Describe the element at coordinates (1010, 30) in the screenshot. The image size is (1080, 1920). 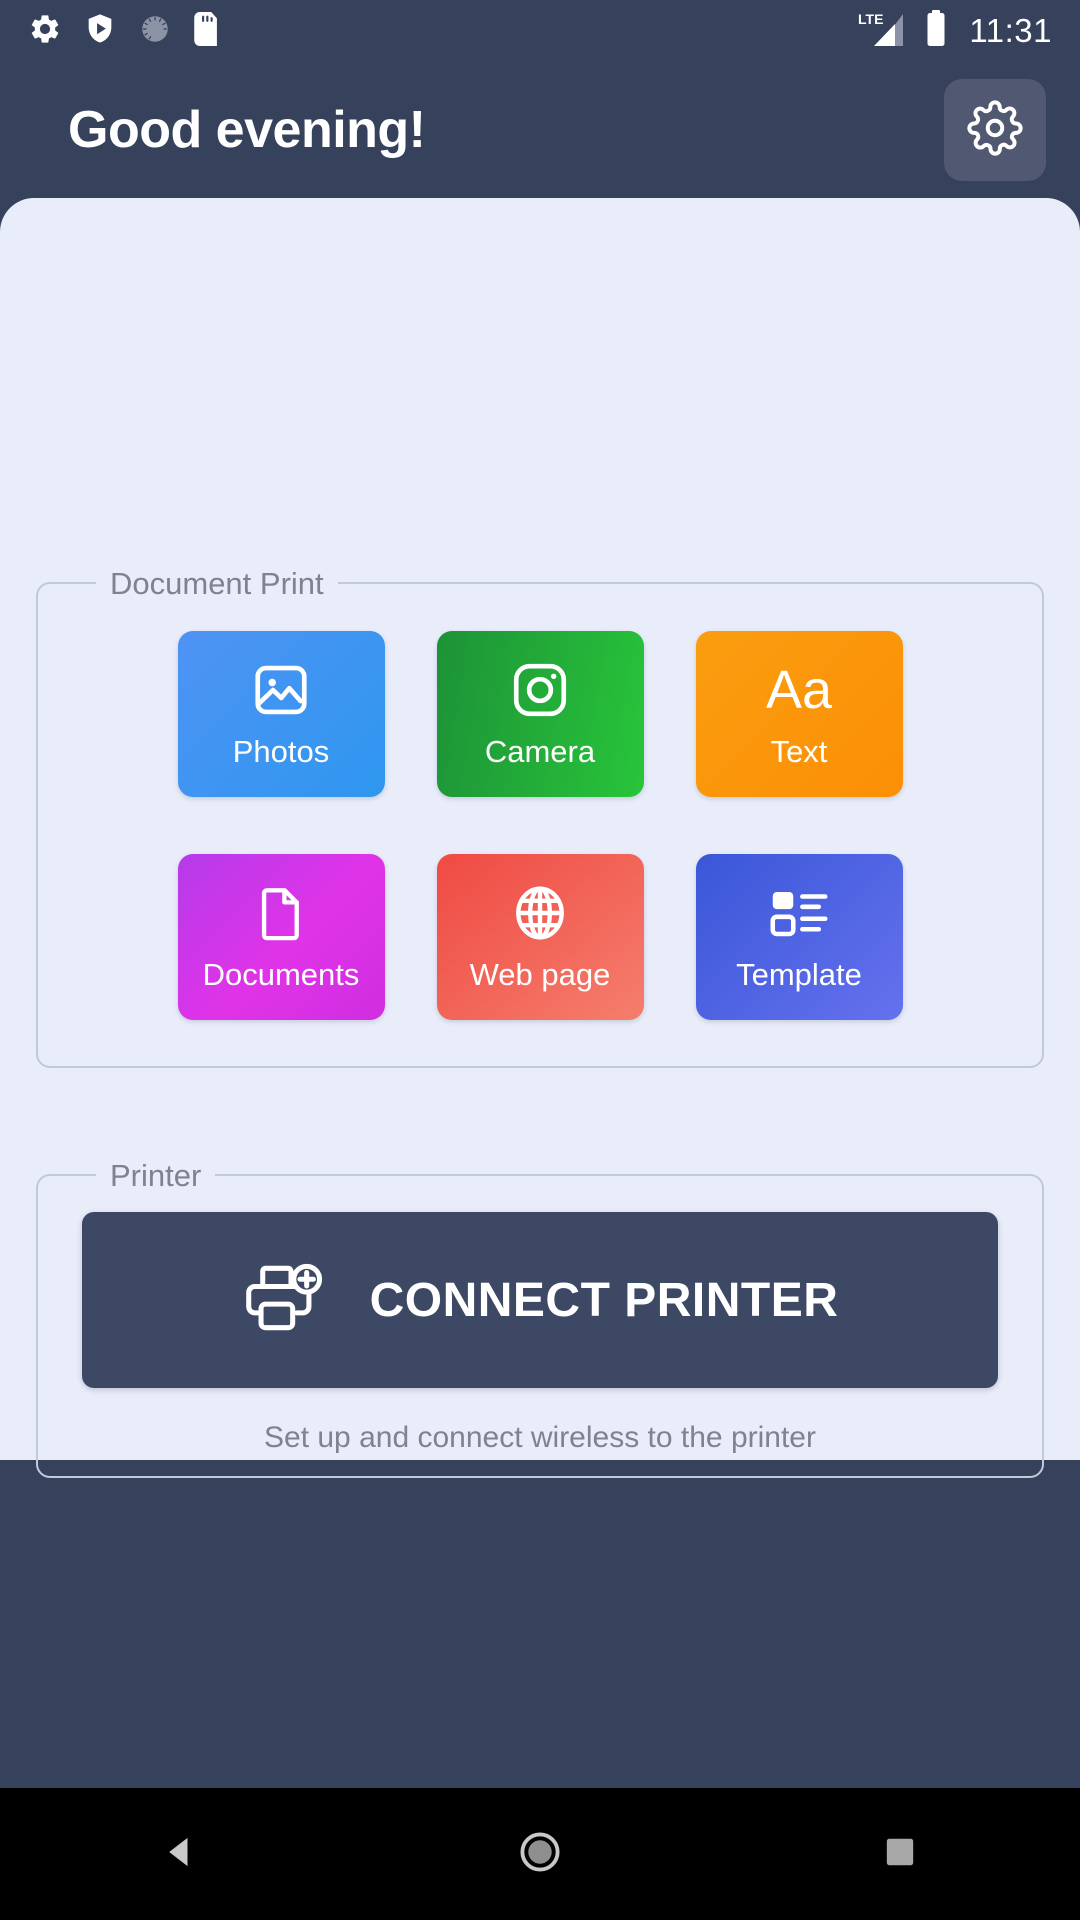
I see `status-bar-clock: 11:31` at that location.